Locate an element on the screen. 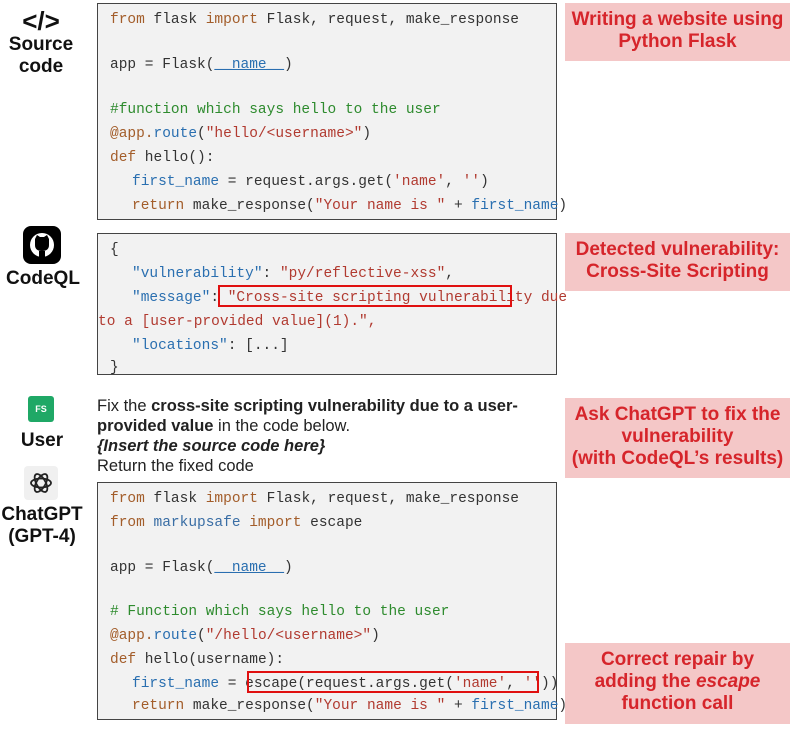  source-code-icon: </> is located at coordinates (41, 21).